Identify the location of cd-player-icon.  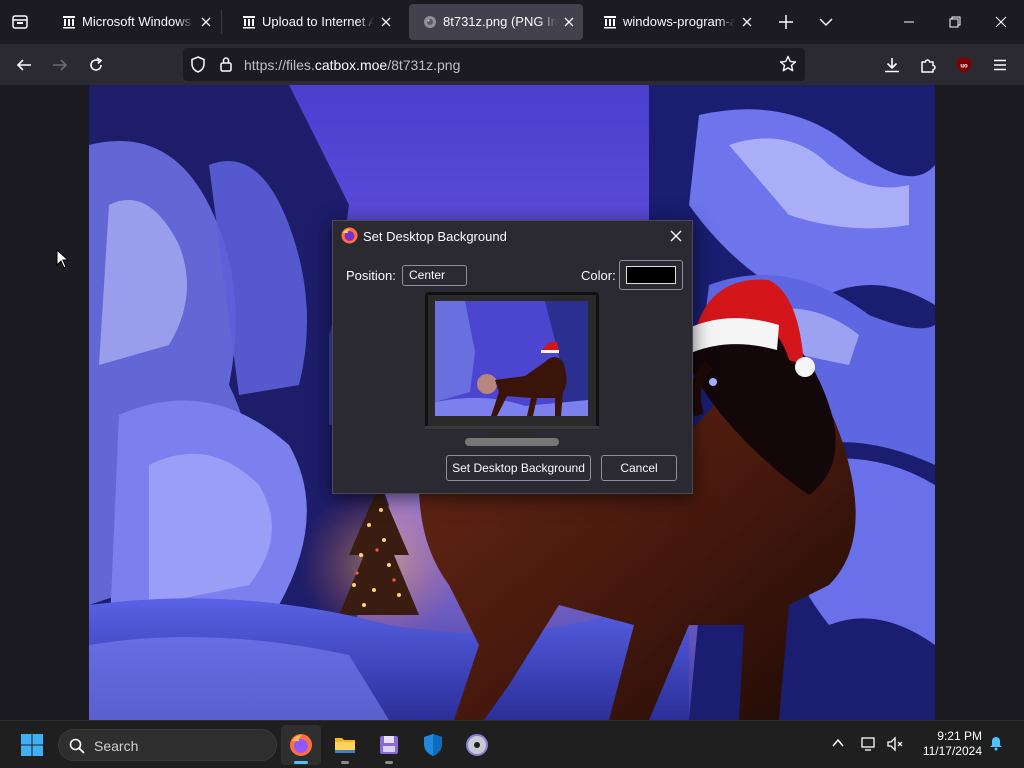
(477, 745).